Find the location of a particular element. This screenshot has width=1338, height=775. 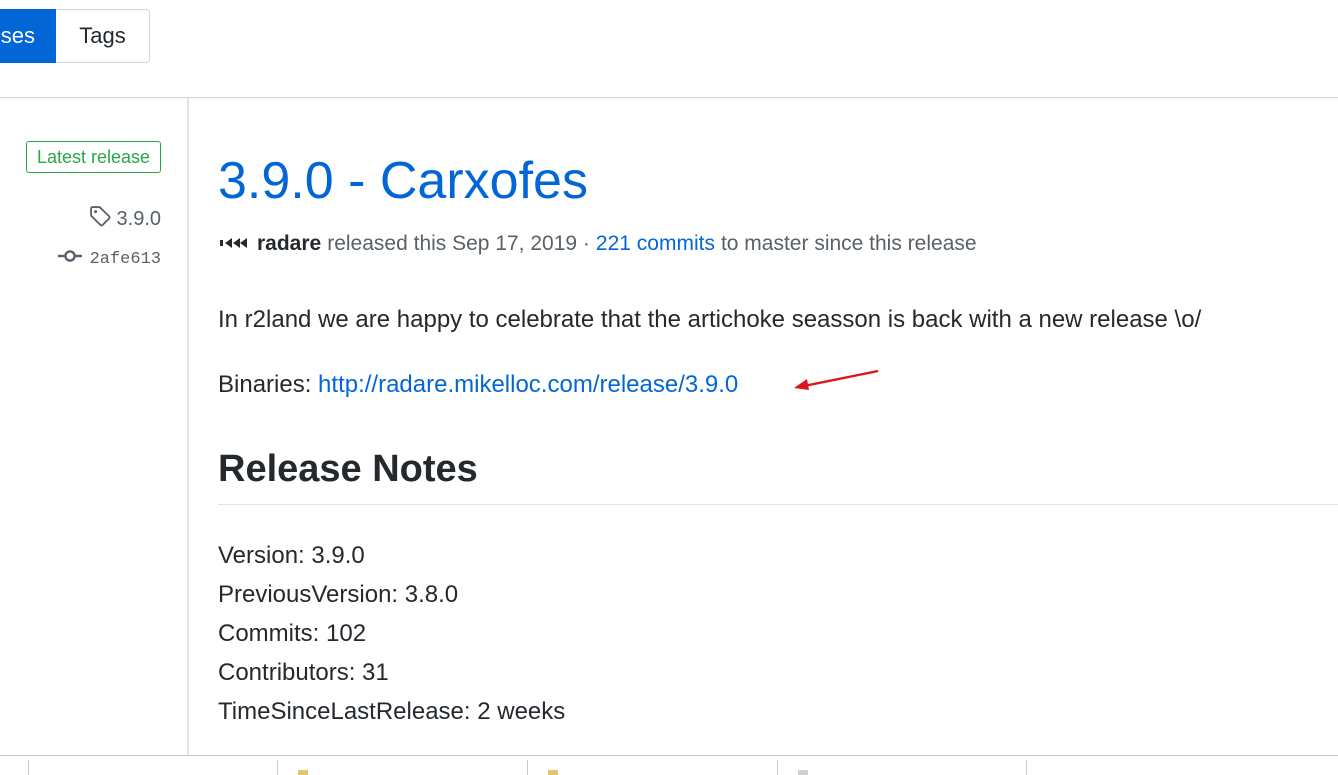

tag-icon is located at coordinates (100, 219).